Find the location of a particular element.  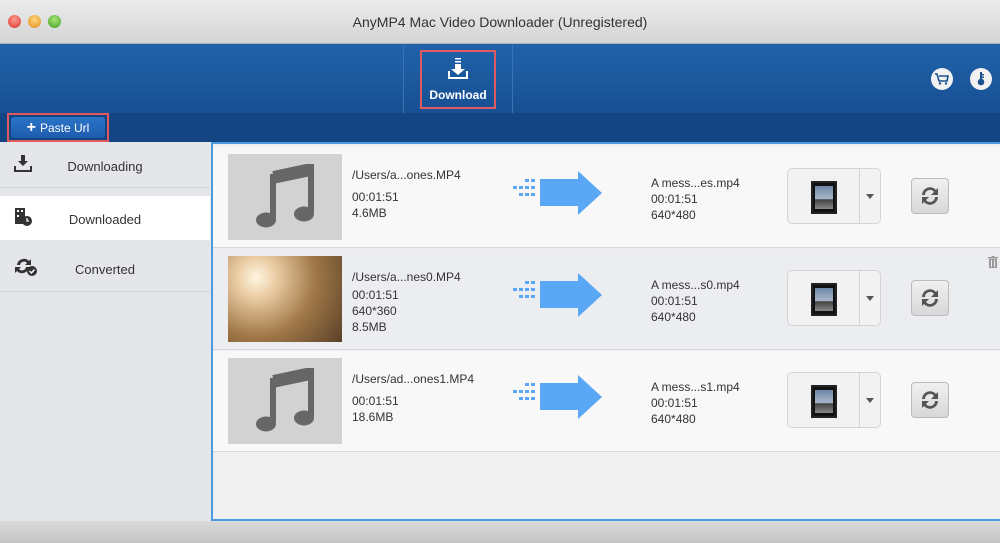

paste-url-button: + Paste Url is located at coordinates (58, 127).